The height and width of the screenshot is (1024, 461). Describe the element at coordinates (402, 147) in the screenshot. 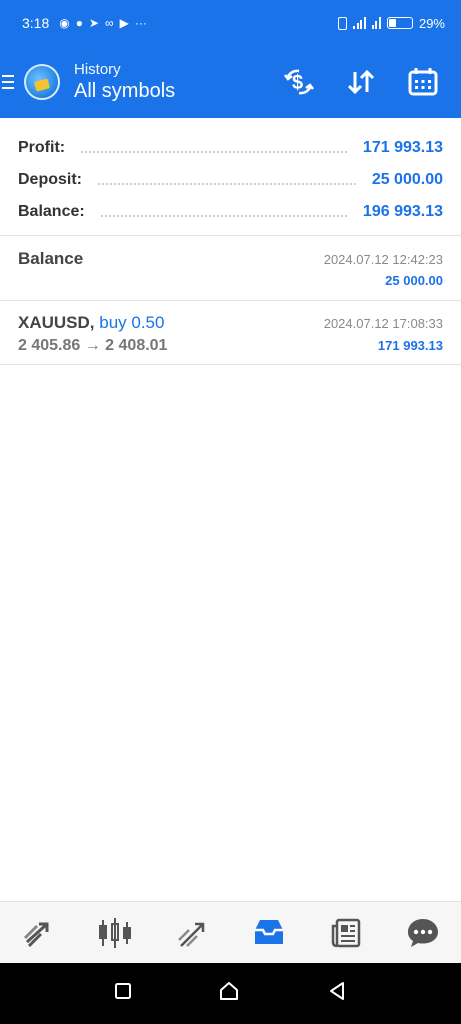

I see `profit-value: 171 993.13` at that location.